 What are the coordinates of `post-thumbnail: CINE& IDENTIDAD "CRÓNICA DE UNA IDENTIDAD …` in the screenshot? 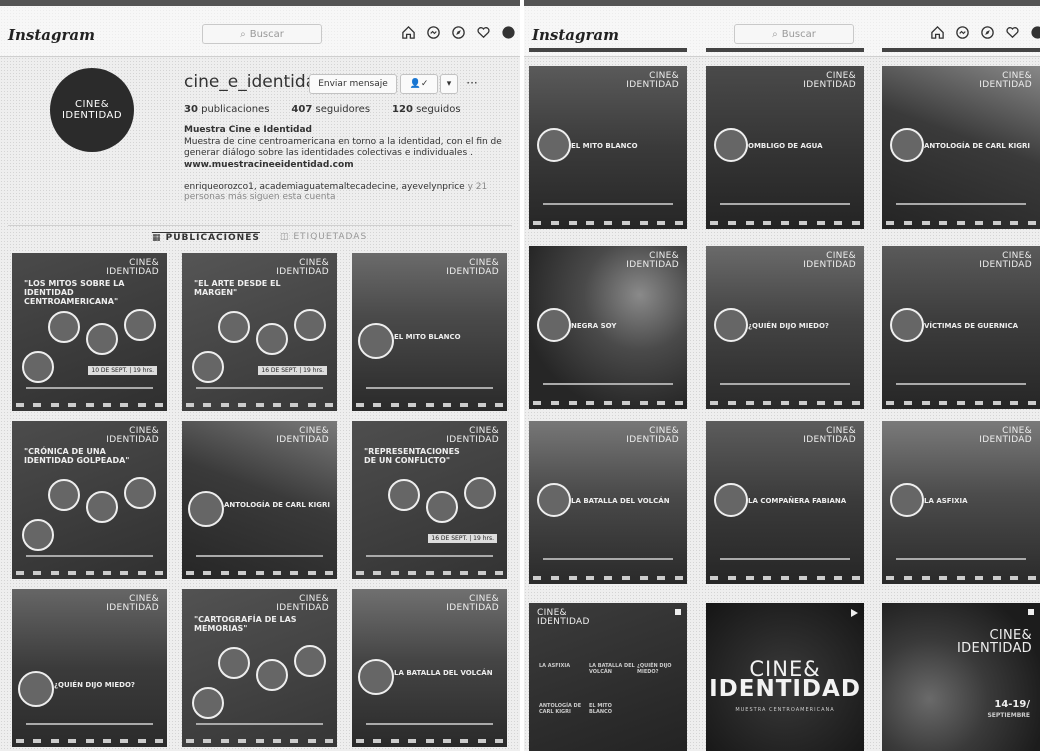 It's located at (89, 500).